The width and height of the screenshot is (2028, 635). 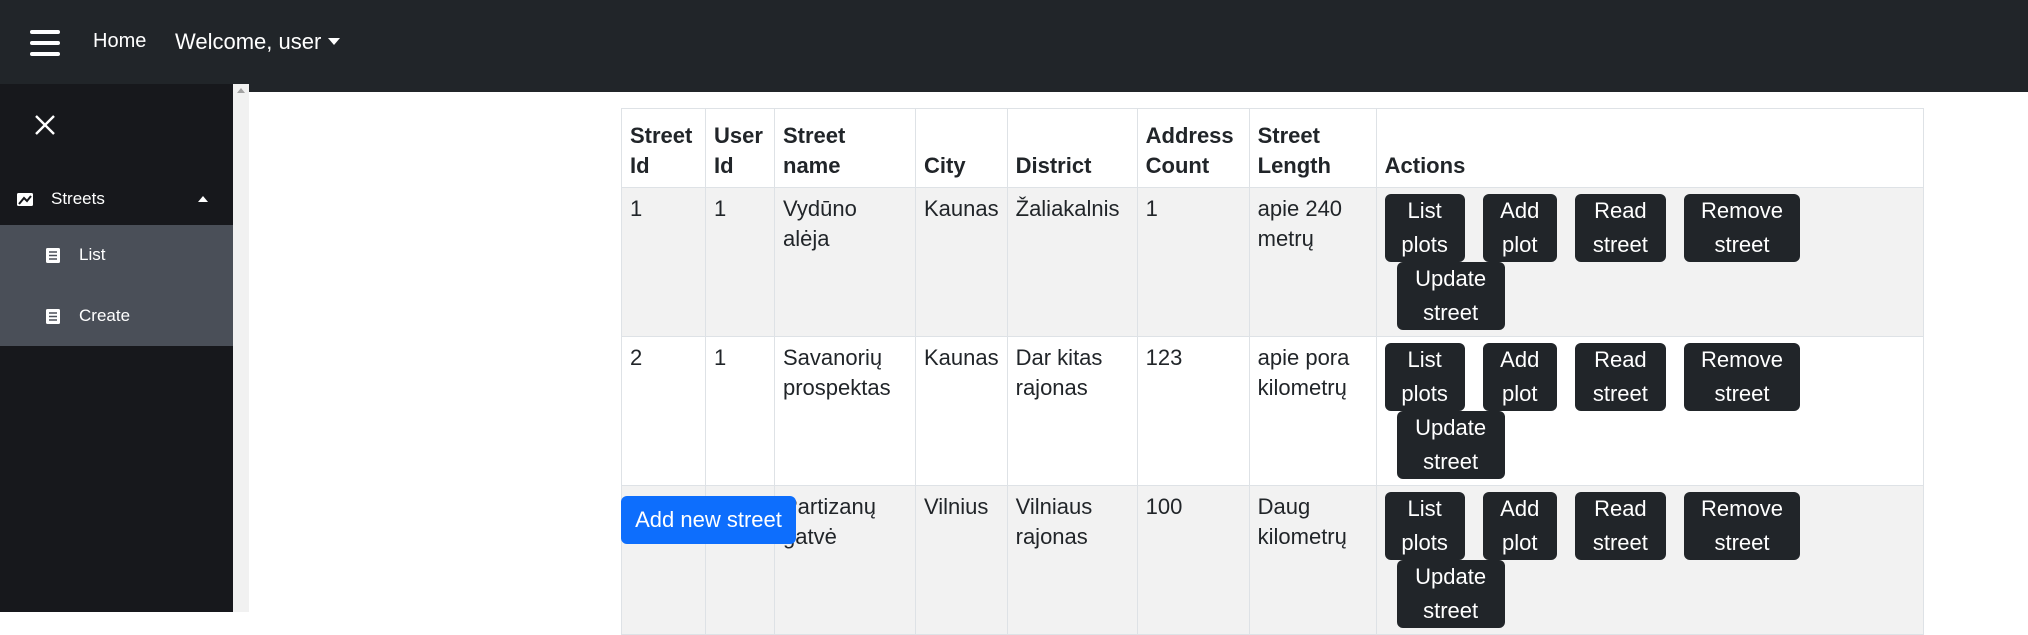 What do you see at coordinates (663, 148) in the screenshot?
I see `col-street-id: Street Id` at bounding box center [663, 148].